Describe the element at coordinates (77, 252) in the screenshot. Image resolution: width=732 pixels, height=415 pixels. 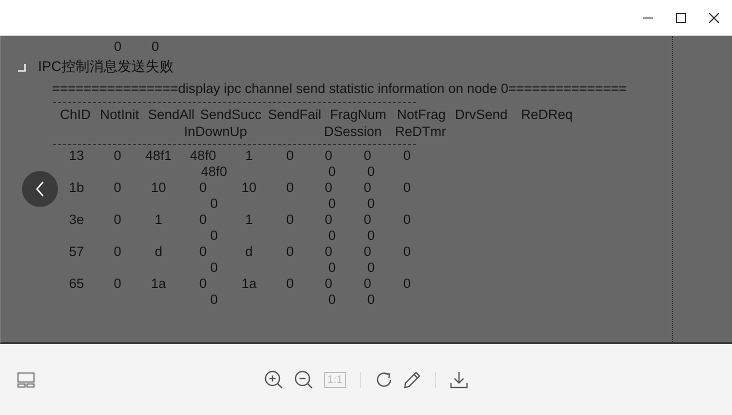
I see `table-cell-text: 57` at that location.